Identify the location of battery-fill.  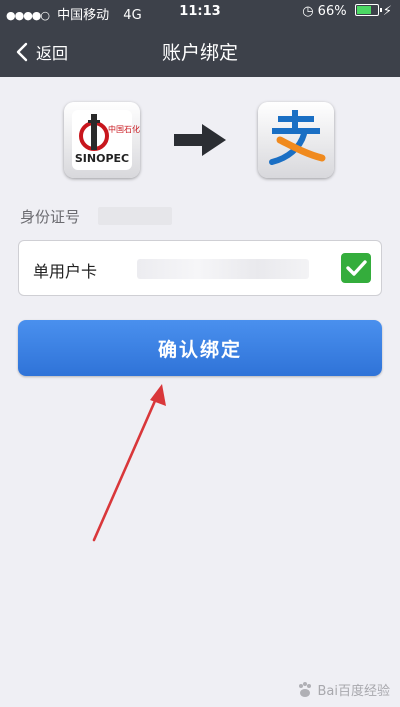
(364, 10).